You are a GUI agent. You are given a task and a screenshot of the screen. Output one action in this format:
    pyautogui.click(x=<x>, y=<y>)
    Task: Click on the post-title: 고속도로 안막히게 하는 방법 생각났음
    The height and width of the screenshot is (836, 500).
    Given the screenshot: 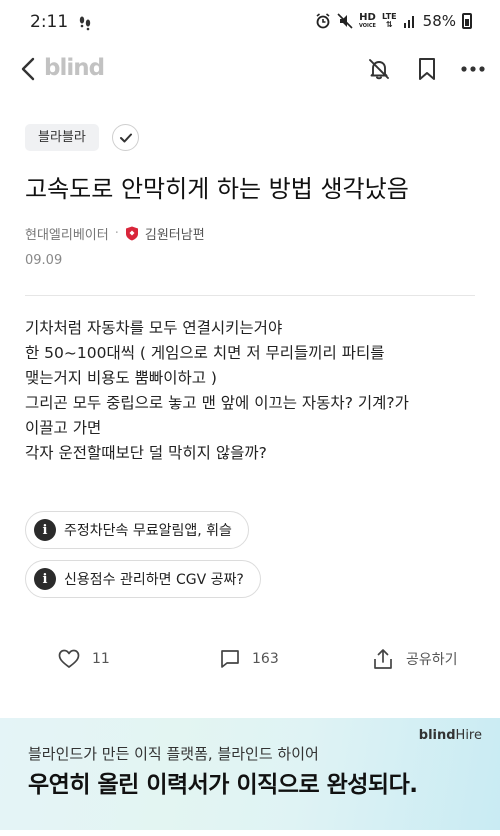 What is the action you would take?
    pyautogui.click(x=217, y=189)
    